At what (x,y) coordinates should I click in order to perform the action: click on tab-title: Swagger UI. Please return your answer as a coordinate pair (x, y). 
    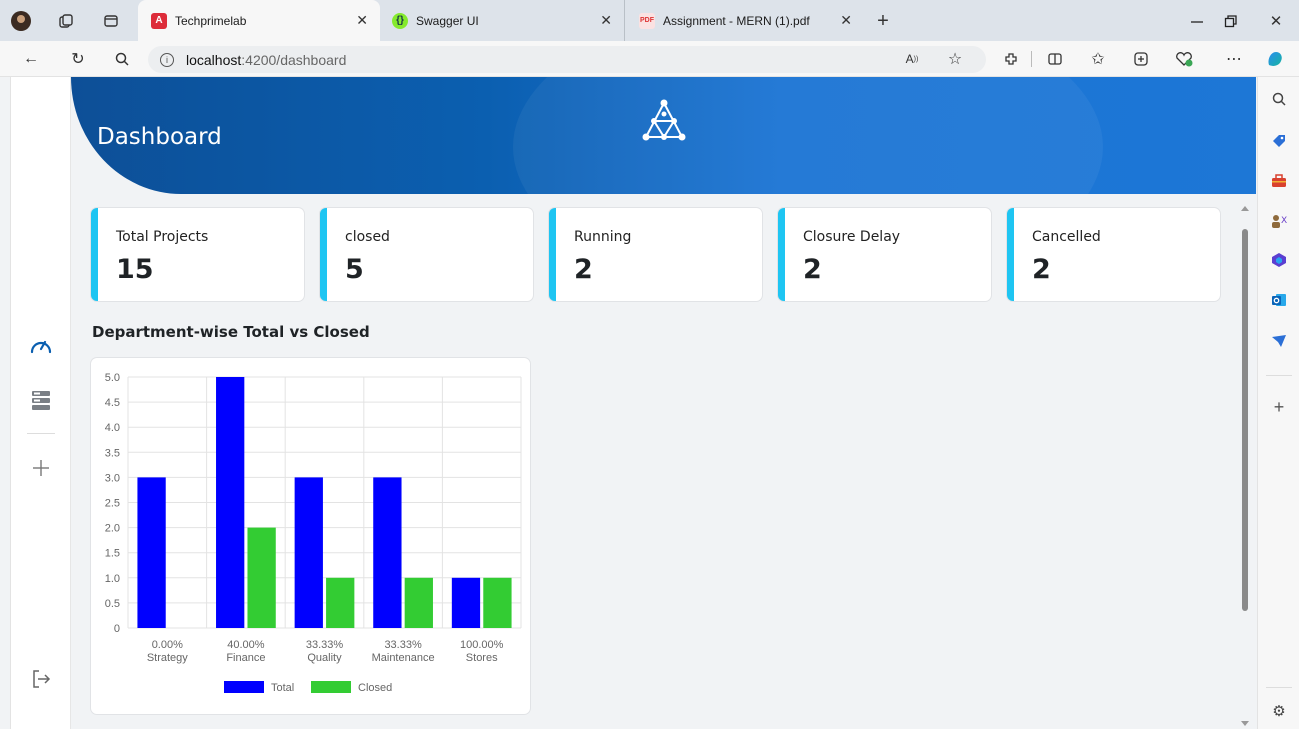
    Looking at the image, I should click on (447, 20).